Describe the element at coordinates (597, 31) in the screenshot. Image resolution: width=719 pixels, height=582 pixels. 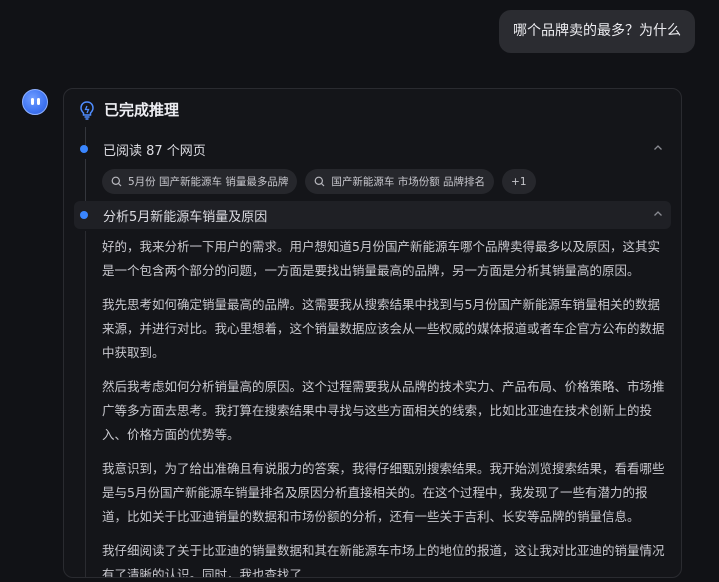
I see `user-message-bubble: 哪个品牌卖的最多？为什么` at that location.